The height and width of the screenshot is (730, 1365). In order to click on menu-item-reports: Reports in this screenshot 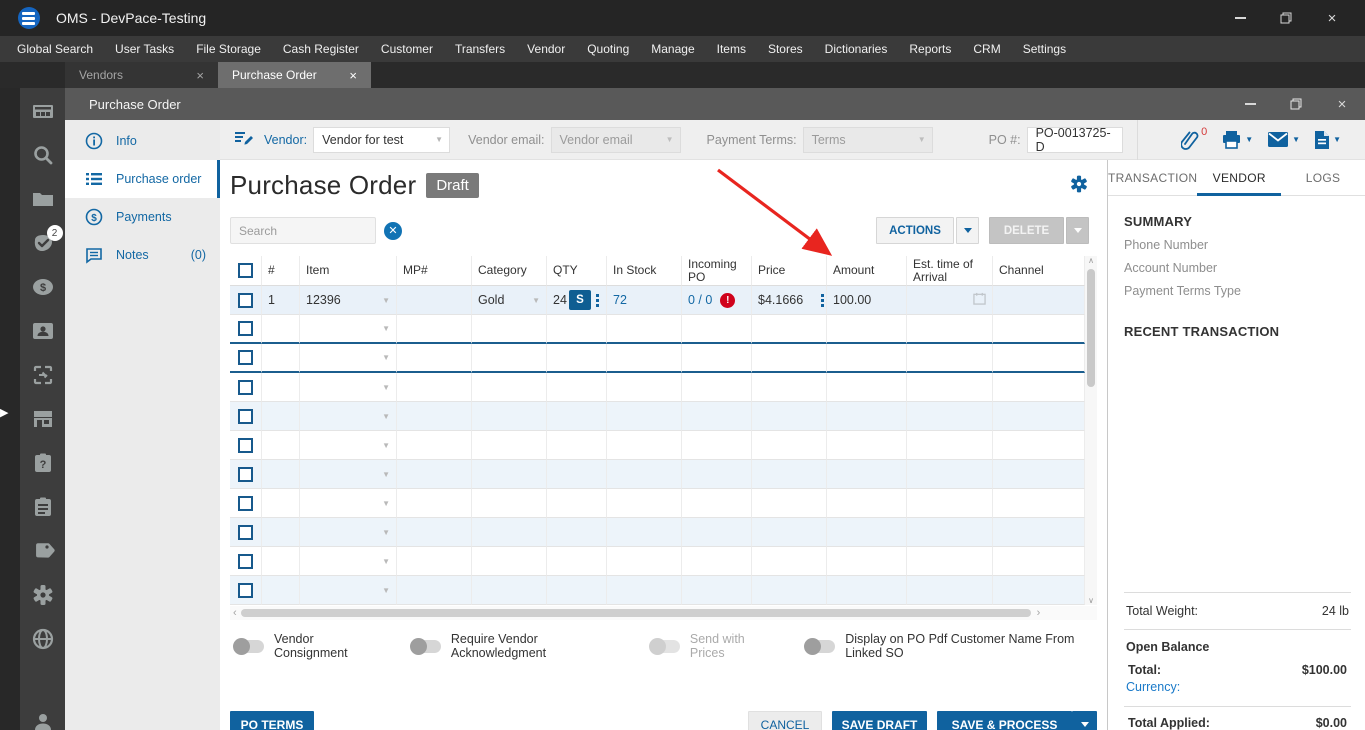, I will do `click(930, 49)`.